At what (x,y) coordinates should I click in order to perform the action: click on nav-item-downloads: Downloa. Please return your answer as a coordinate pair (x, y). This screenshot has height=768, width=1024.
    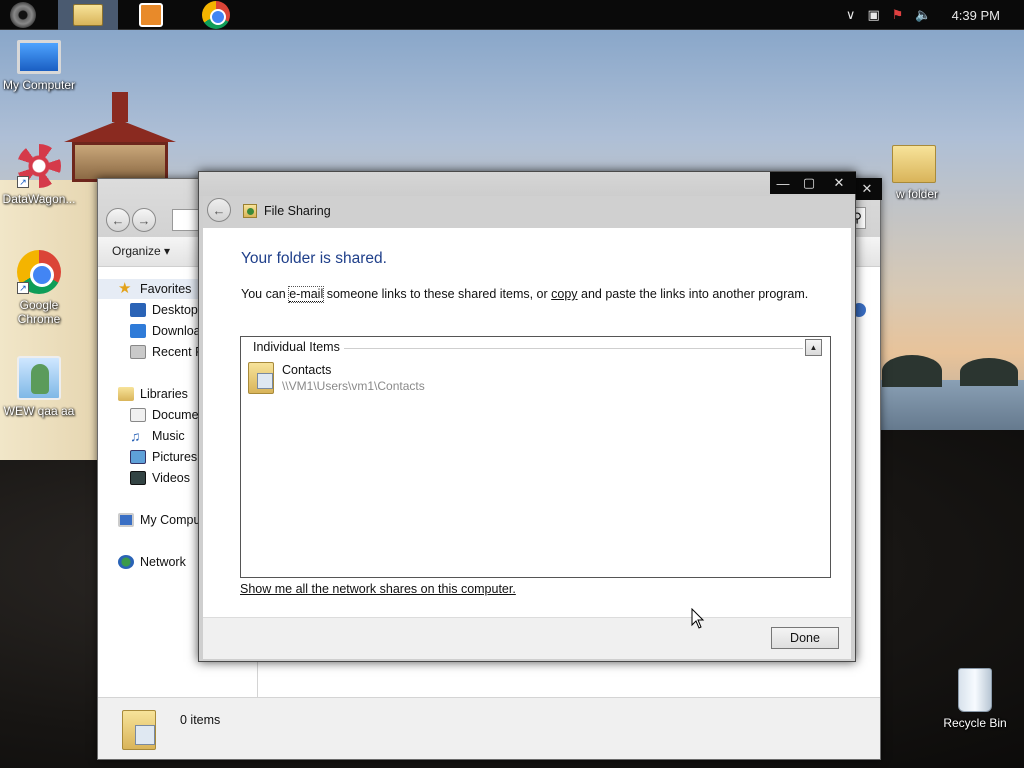
    Looking at the image, I should click on (165, 331).